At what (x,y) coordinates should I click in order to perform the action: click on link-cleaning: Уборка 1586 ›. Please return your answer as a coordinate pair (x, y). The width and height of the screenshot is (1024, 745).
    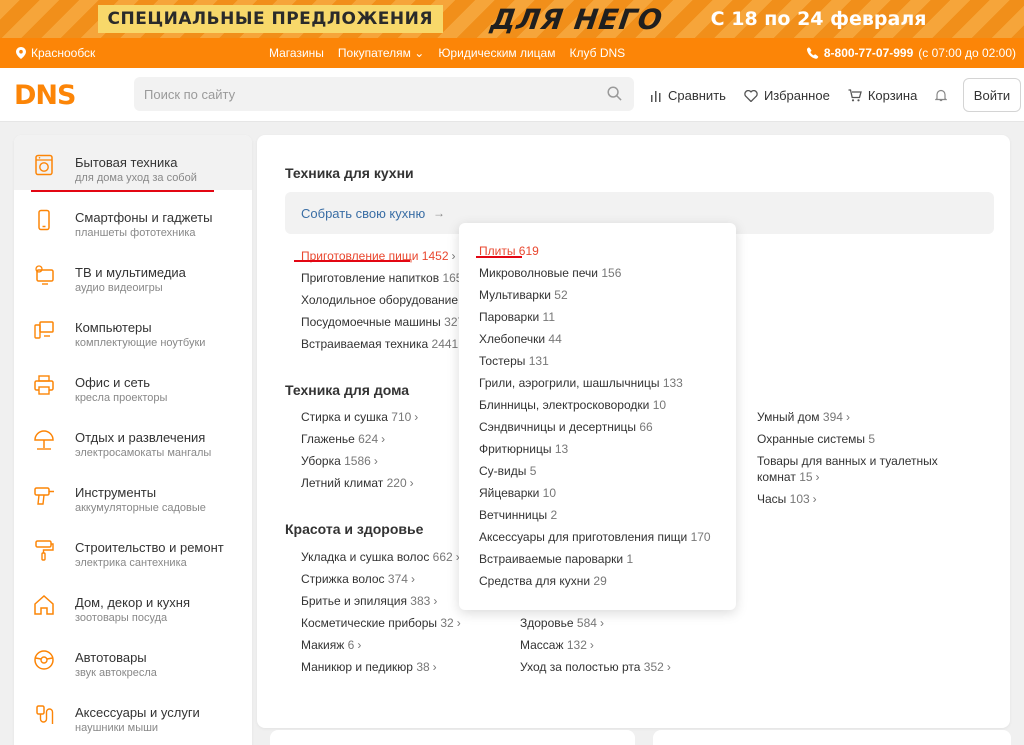
    Looking at the image, I should click on (339, 461).